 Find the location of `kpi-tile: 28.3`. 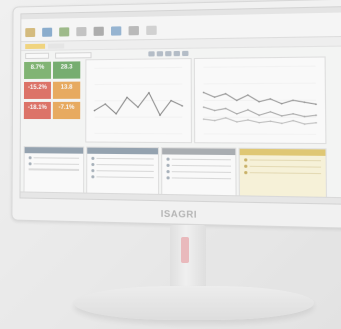

kpi-tile: 28.3 is located at coordinates (66, 70).